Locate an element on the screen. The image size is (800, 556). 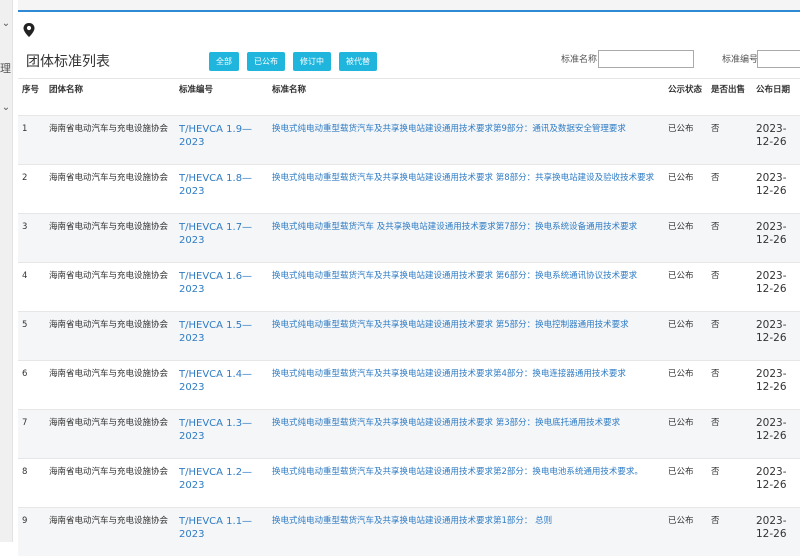
standard-code-input is located at coordinates (778, 59).